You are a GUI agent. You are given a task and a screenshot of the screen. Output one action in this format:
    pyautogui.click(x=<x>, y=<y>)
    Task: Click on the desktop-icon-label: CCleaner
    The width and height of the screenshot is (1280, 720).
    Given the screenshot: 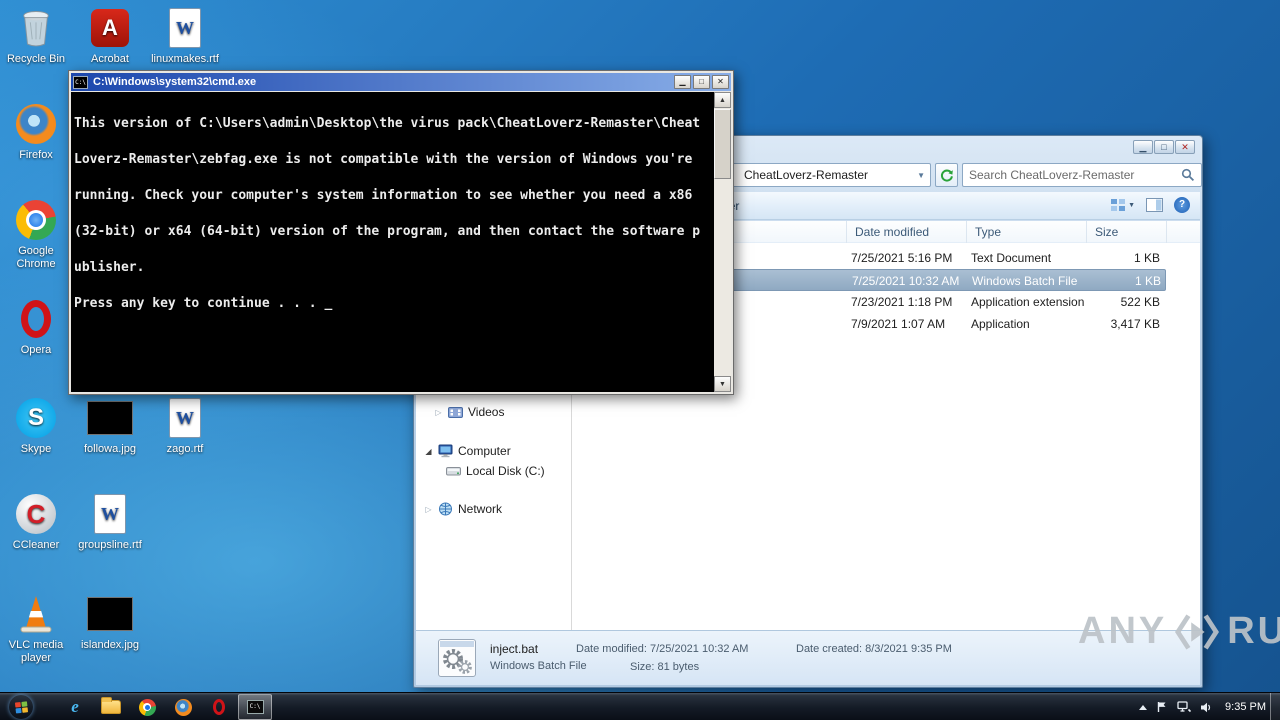 What is the action you would take?
    pyautogui.click(x=36, y=545)
    